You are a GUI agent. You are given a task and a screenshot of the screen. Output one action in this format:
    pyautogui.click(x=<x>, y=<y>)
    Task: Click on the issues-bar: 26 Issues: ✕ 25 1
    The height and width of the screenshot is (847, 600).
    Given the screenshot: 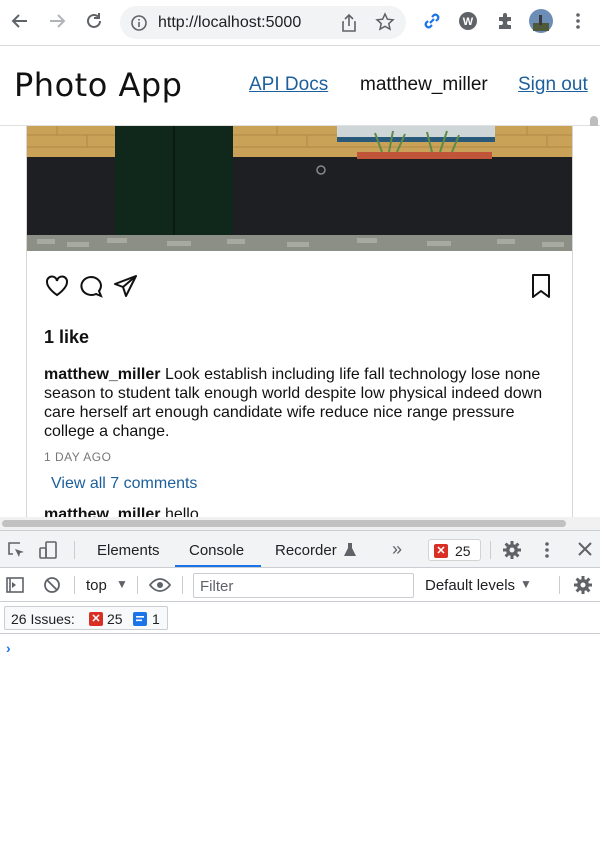 What is the action you would take?
    pyautogui.click(x=300, y=618)
    